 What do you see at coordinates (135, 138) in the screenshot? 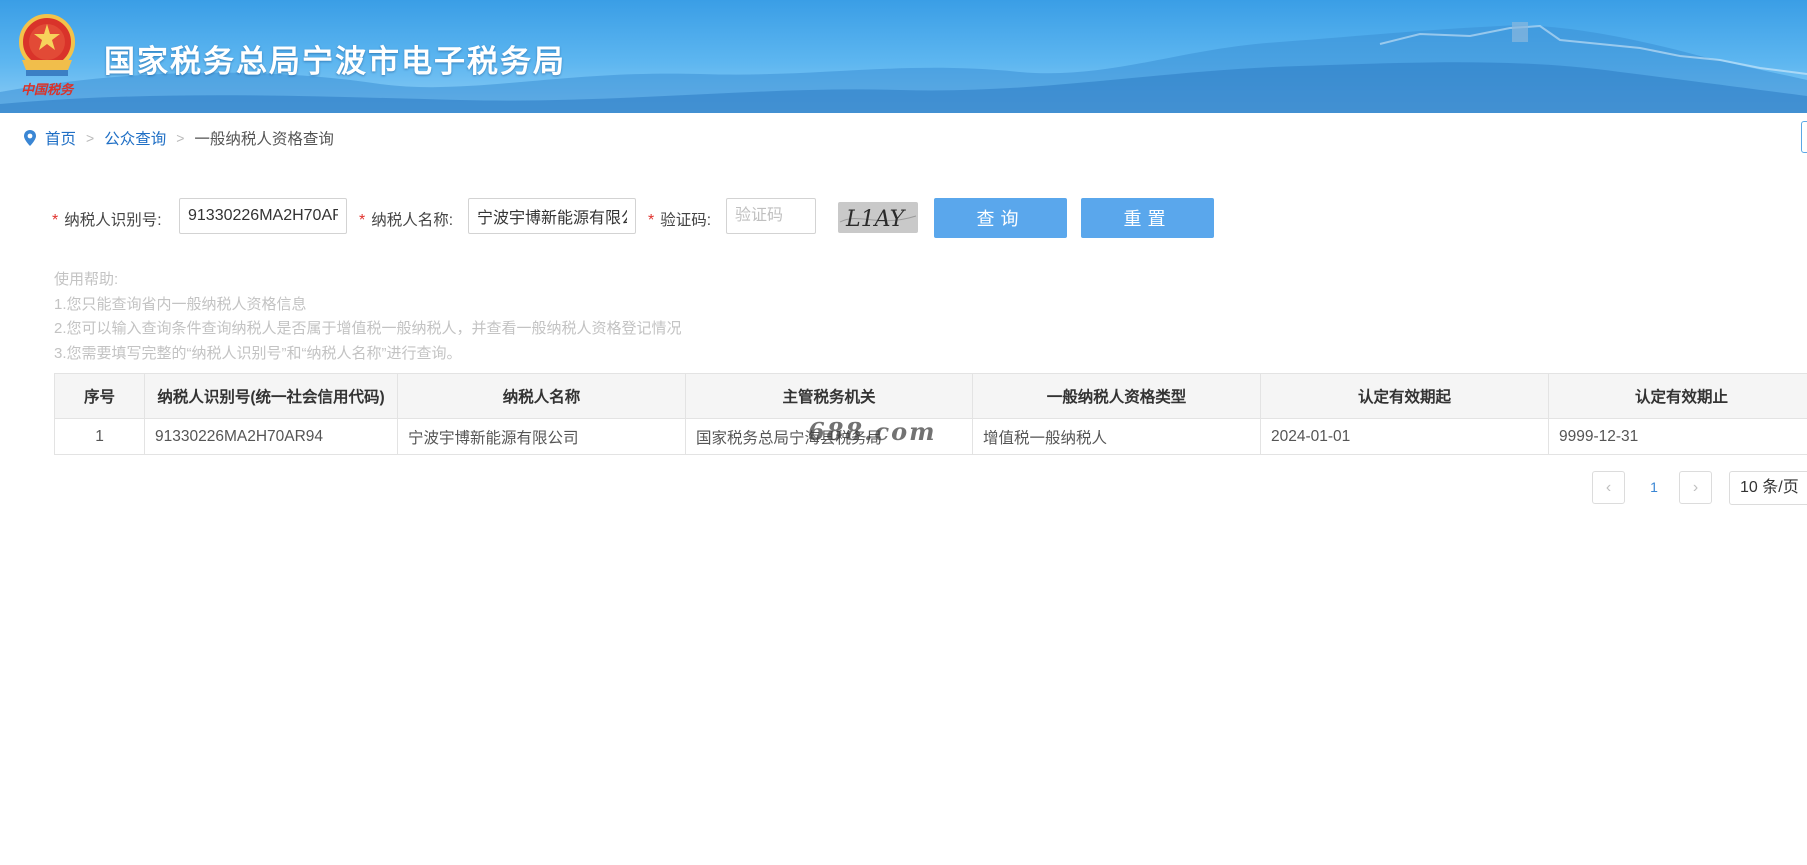
I see `breadcrumb-public-query: 公众查询` at bounding box center [135, 138].